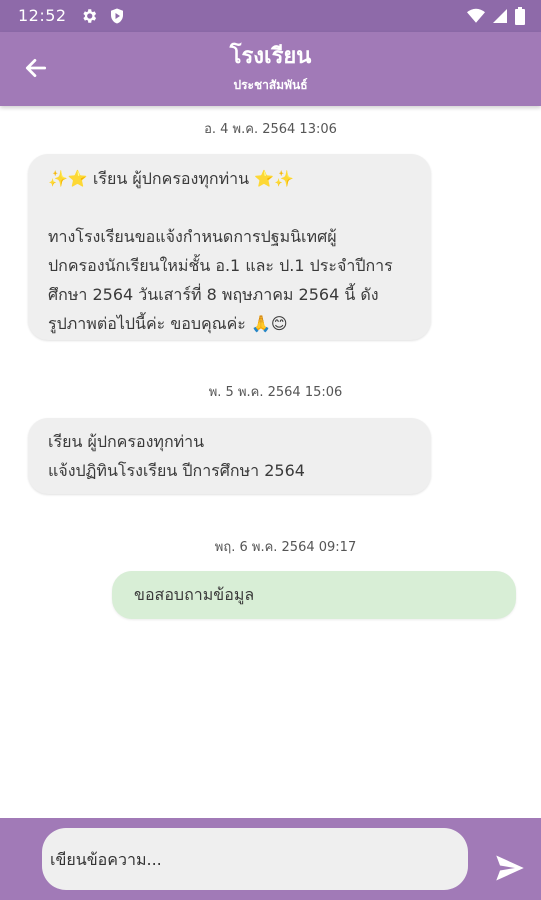 This screenshot has height=900, width=541. What do you see at coordinates (103, 18) in the screenshot?
I see `status-left-icons` at bounding box center [103, 18].